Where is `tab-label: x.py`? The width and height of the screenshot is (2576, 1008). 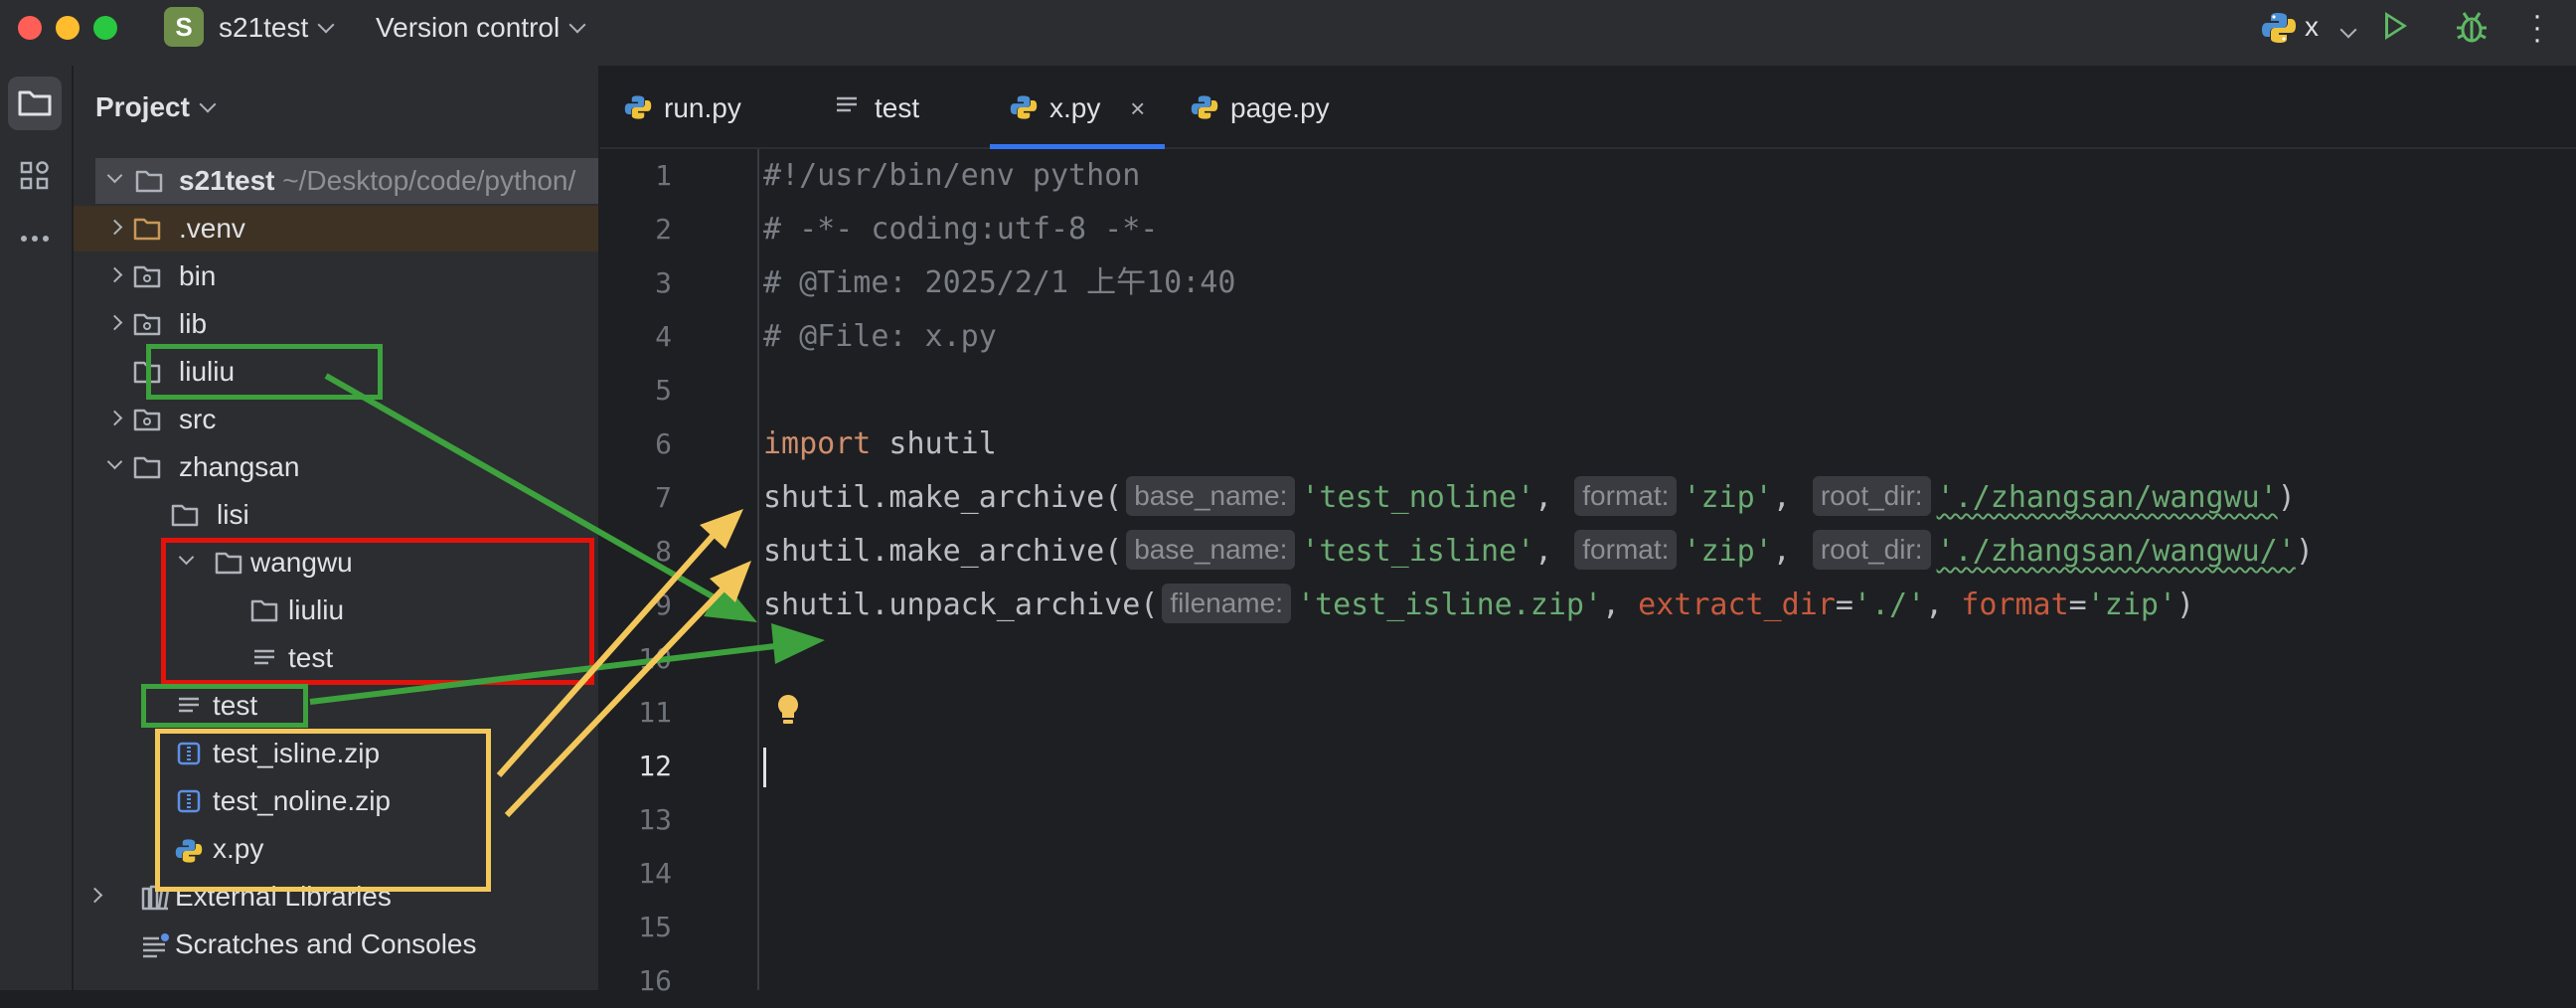 tab-label: x.py is located at coordinates (1075, 107).